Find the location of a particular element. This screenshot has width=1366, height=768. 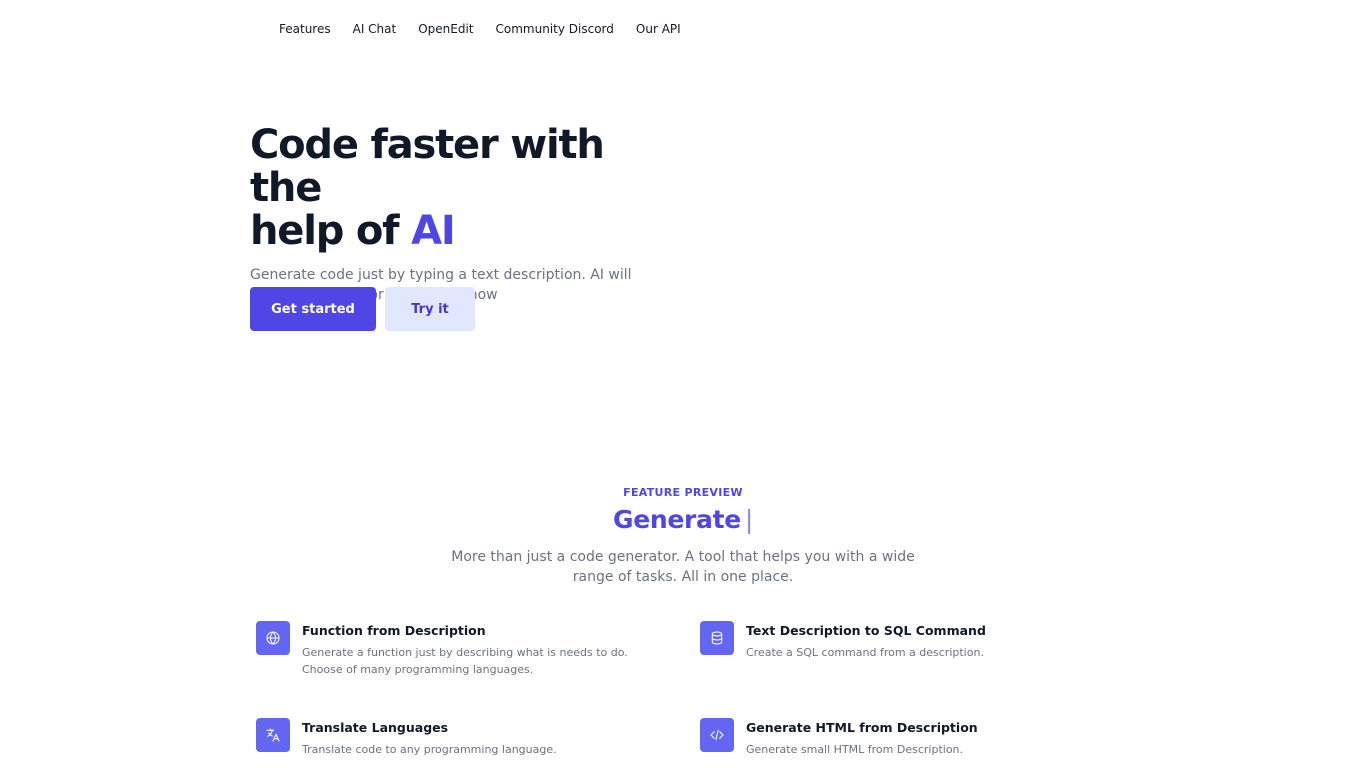

feature-title: Translate Languages is located at coordinates (375, 727).